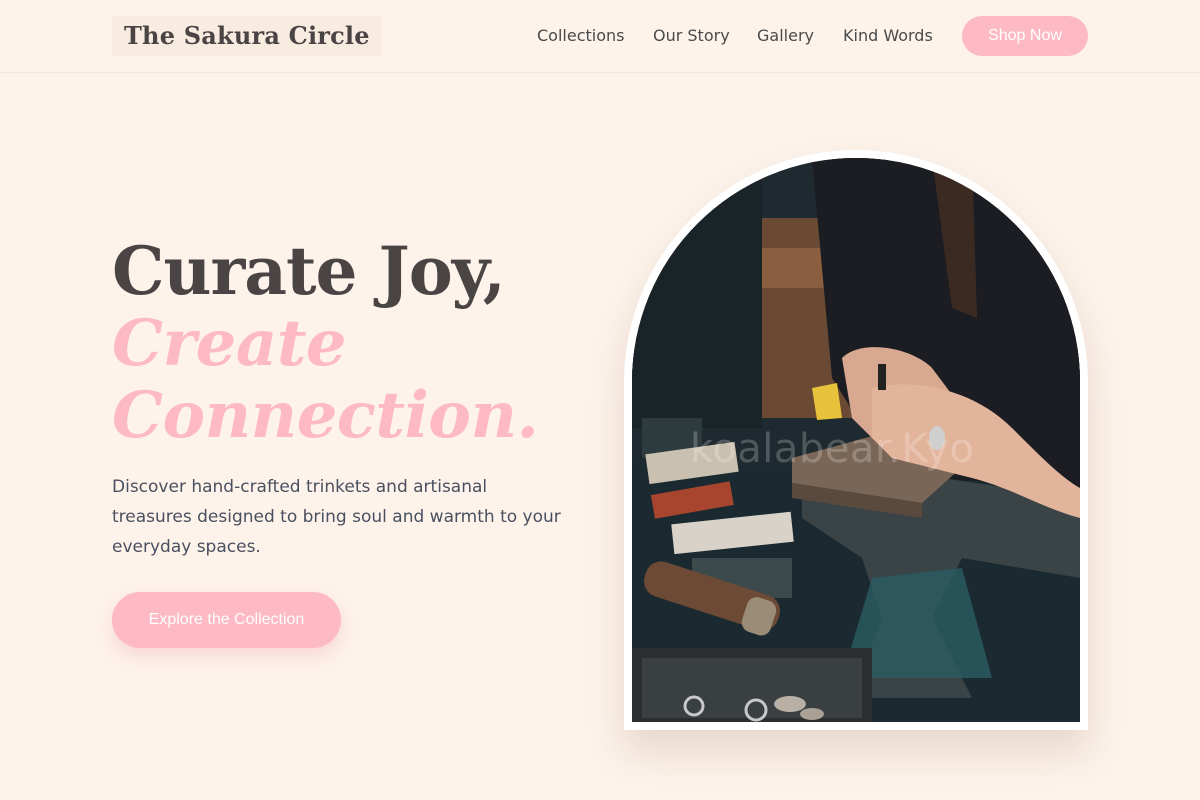 This screenshot has width=1200, height=800. Describe the element at coordinates (1025, 36) in the screenshot. I see `shop-now-button: Shop Now` at that location.